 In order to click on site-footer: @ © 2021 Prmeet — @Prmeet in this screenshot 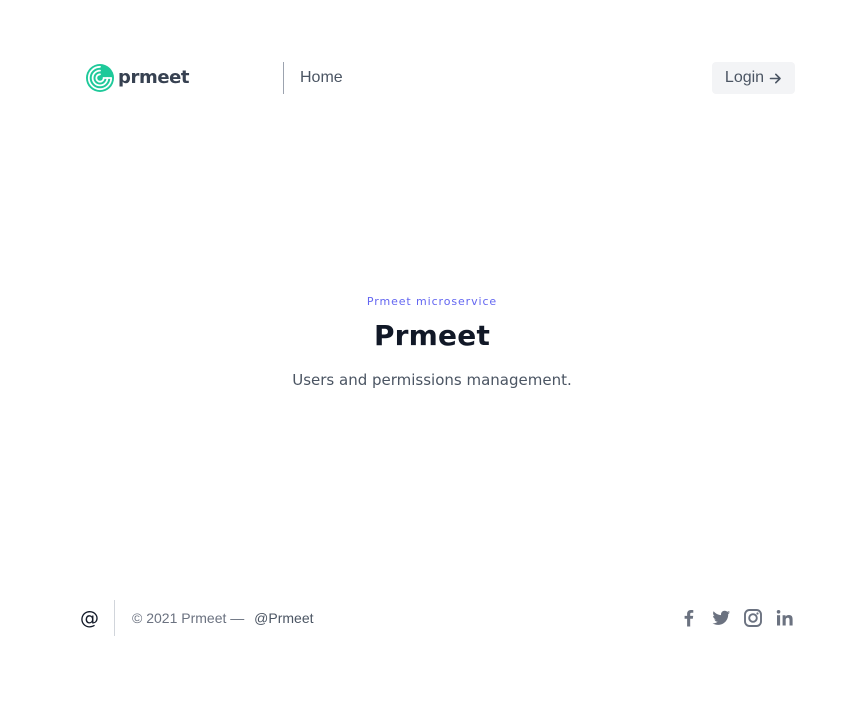, I will do `click(432, 618)`.